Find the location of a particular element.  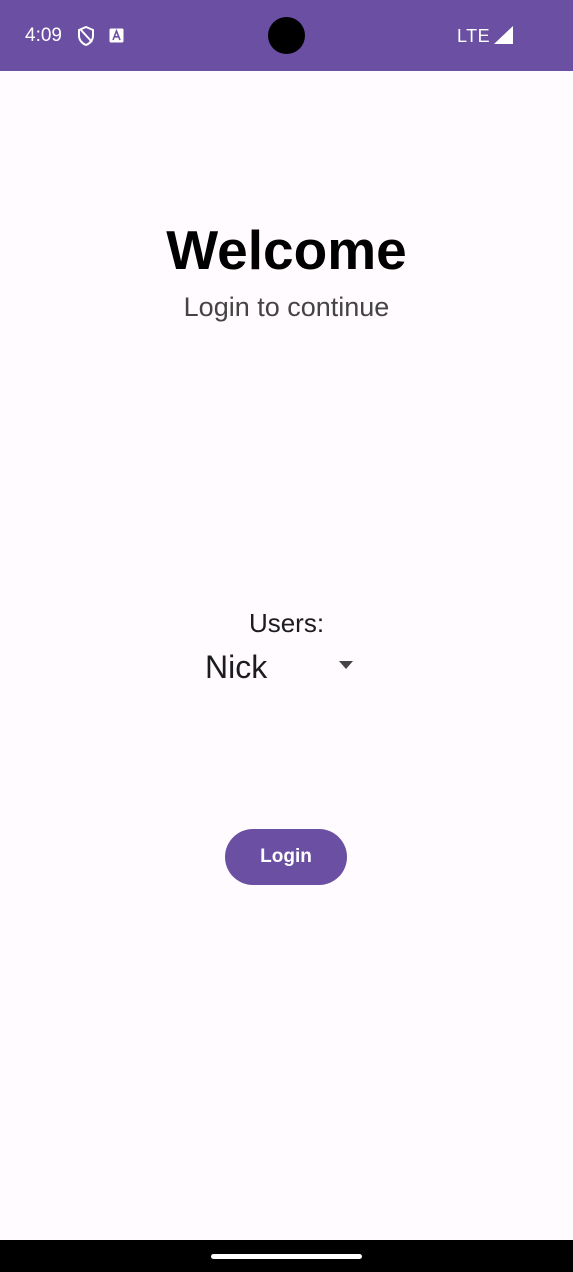

status-time: 4:09 is located at coordinates (43, 35).